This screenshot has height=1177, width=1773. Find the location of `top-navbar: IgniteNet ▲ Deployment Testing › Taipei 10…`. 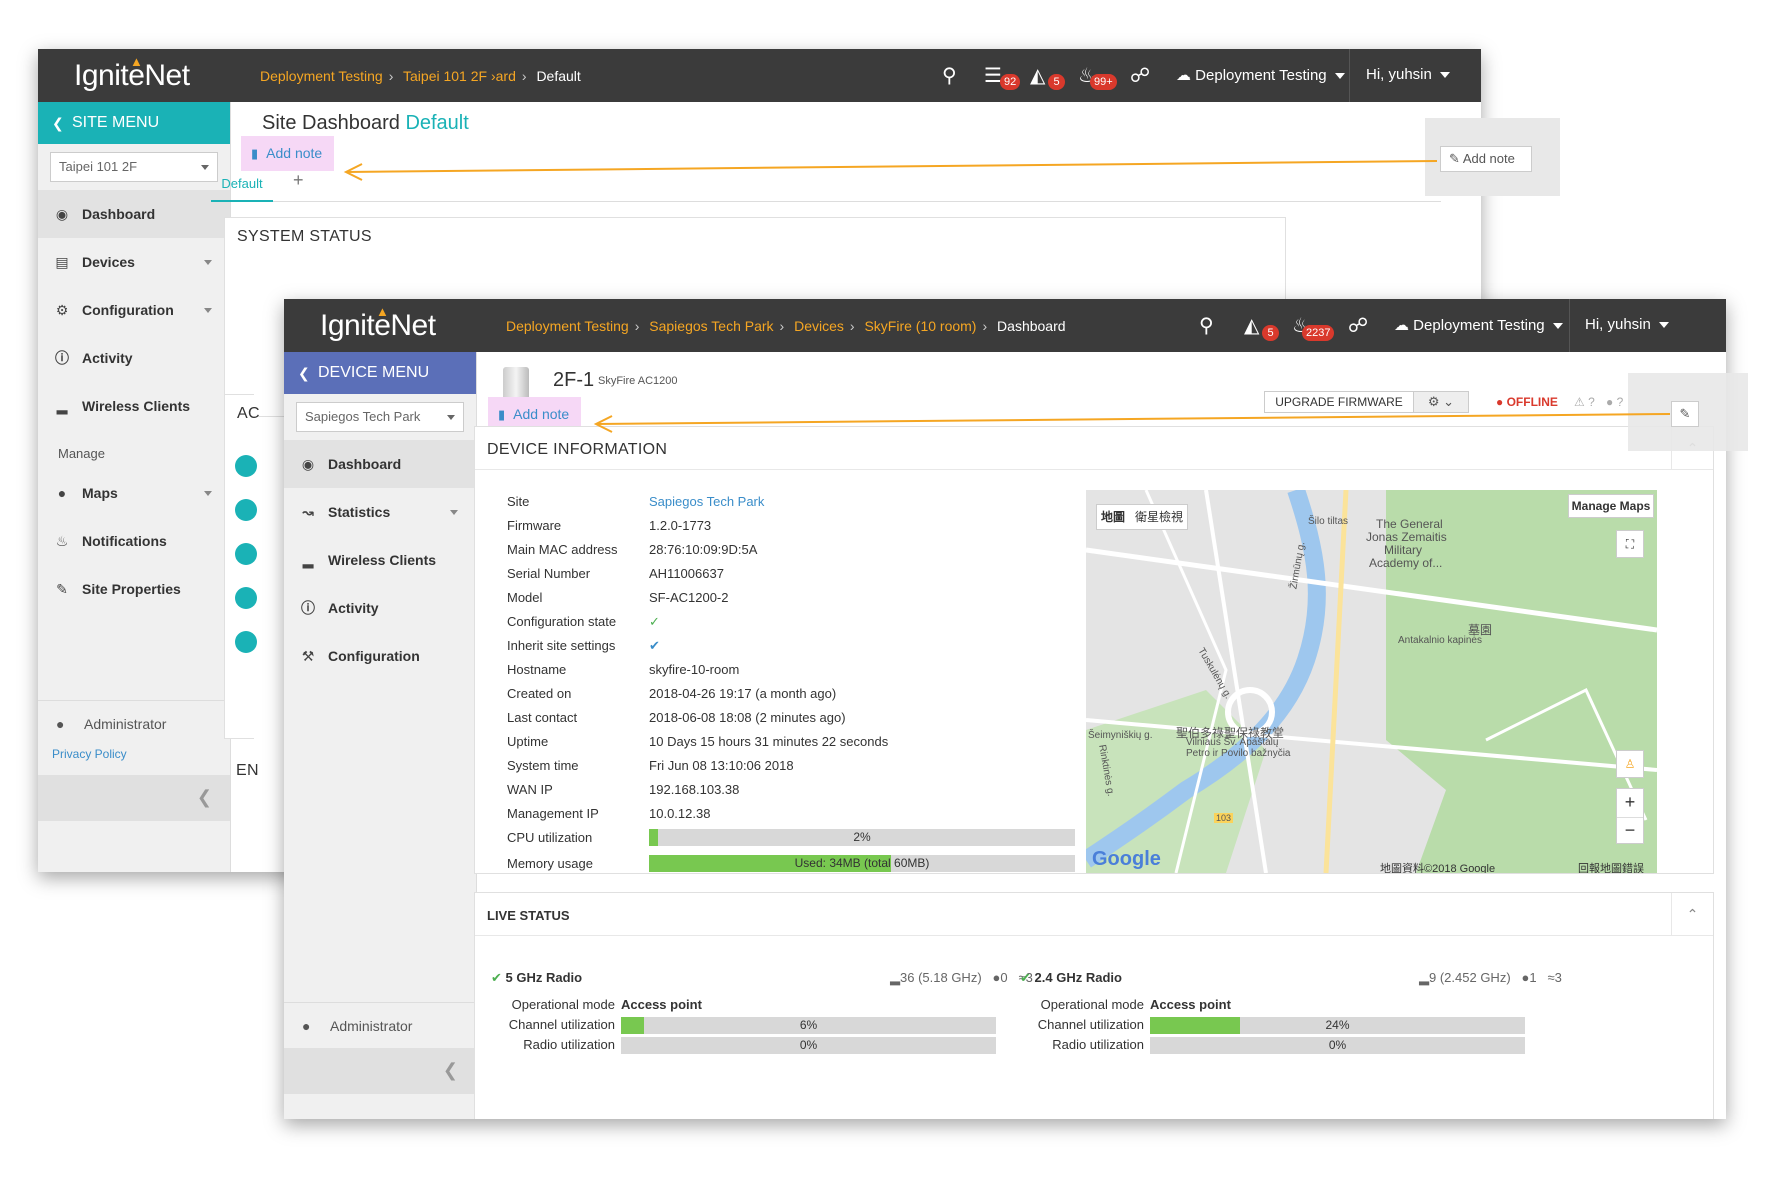

top-navbar: IgniteNet ▲ Deployment Testing › Taipei 10… is located at coordinates (759, 75).